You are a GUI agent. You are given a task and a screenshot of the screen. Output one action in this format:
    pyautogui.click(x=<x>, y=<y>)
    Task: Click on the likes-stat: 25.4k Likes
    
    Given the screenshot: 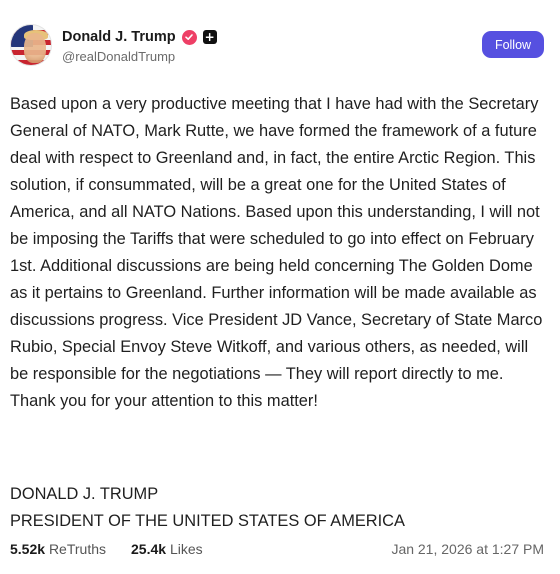 What is the action you would take?
    pyautogui.click(x=167, y=549)
    